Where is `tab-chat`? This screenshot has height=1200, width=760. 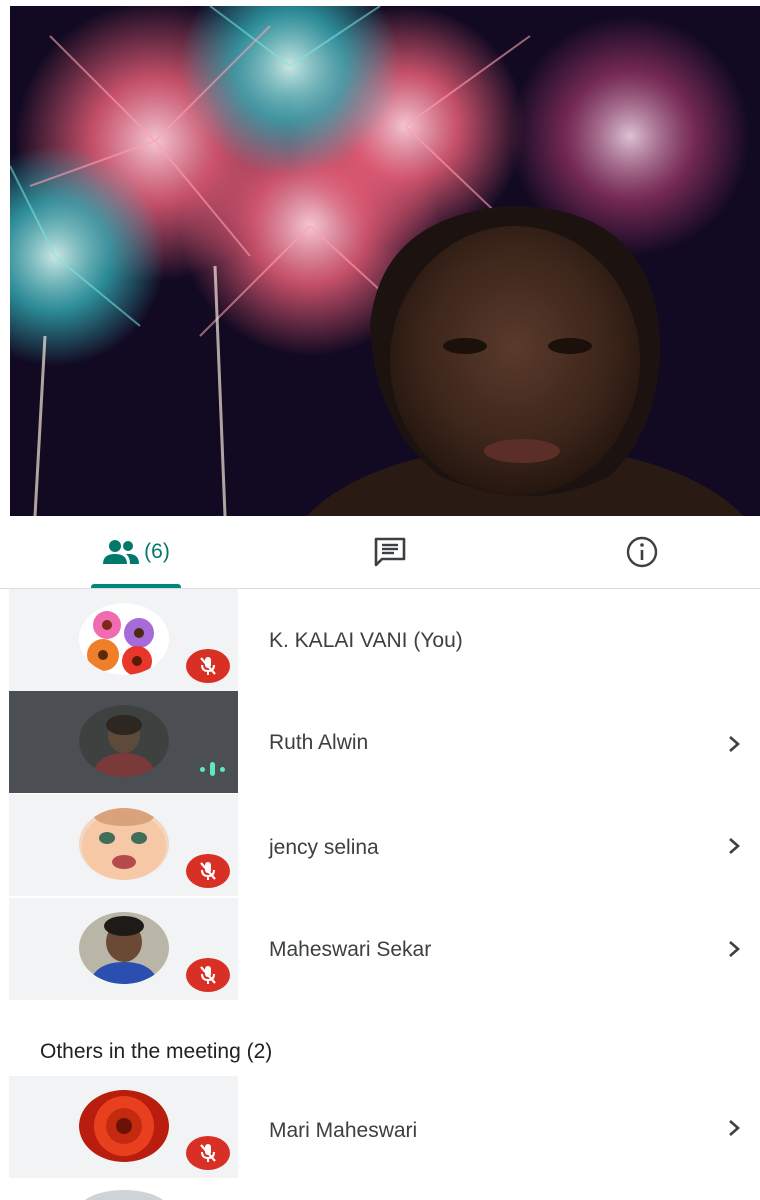
tab-chat is located at coordinates (390, 552).